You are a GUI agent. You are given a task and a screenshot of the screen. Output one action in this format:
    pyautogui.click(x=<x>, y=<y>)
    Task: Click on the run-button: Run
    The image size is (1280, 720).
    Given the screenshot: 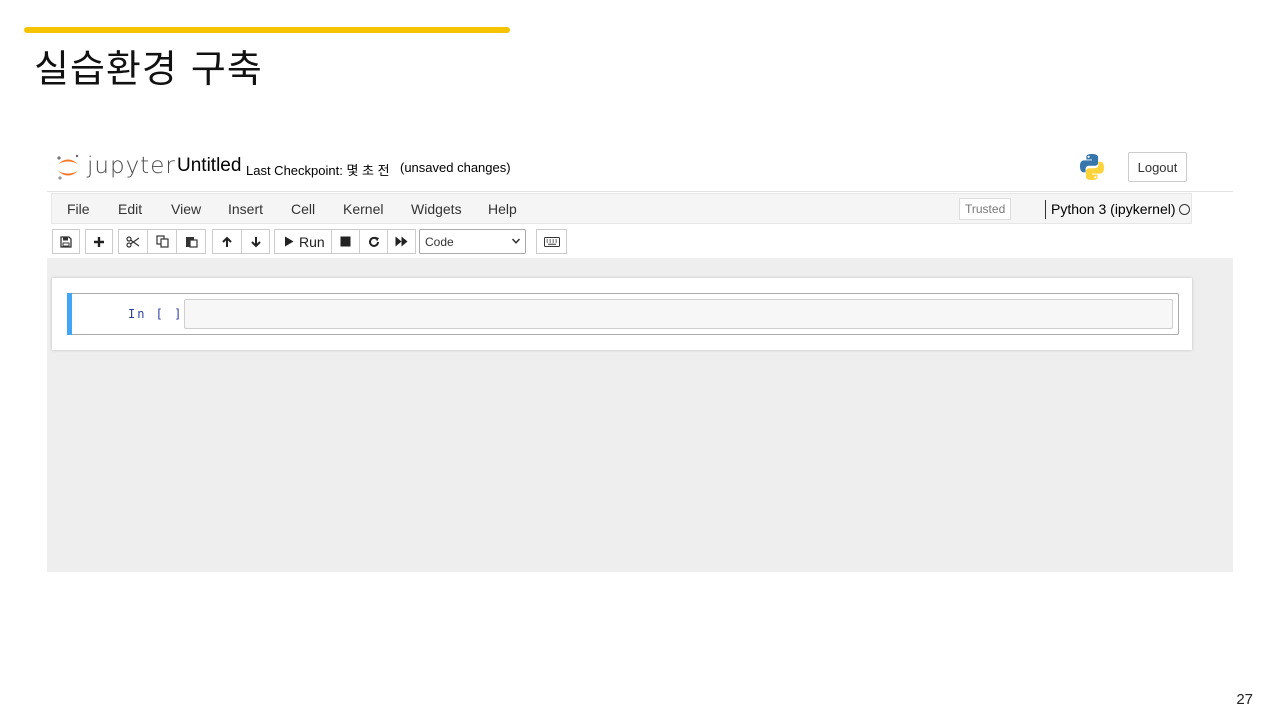 What is the action you would take?
    pyautogui.click(x=303, y=241)
    